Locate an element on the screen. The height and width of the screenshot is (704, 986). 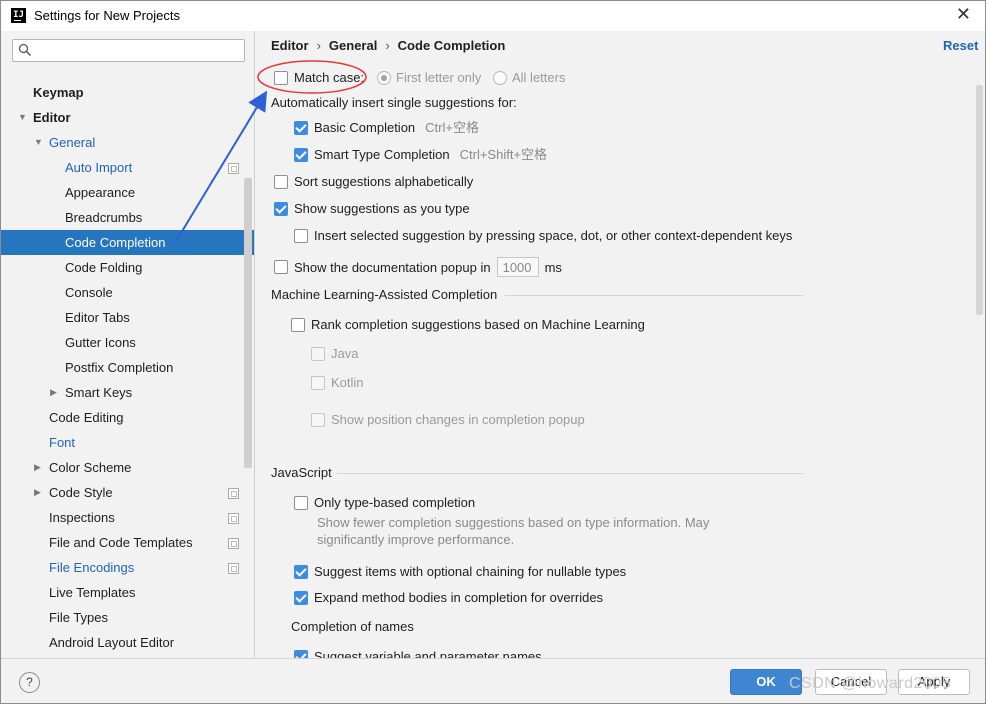
tree-item-editor: ▼ Editor is located at coordinates (127, 117).